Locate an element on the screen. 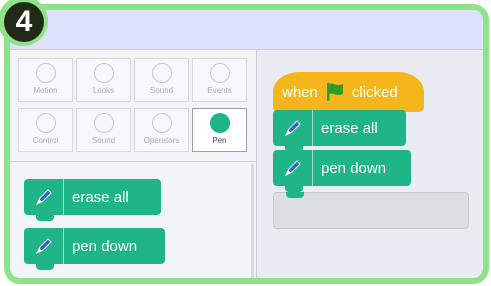  category-motion: Motion is located at coordinates (45, 80).